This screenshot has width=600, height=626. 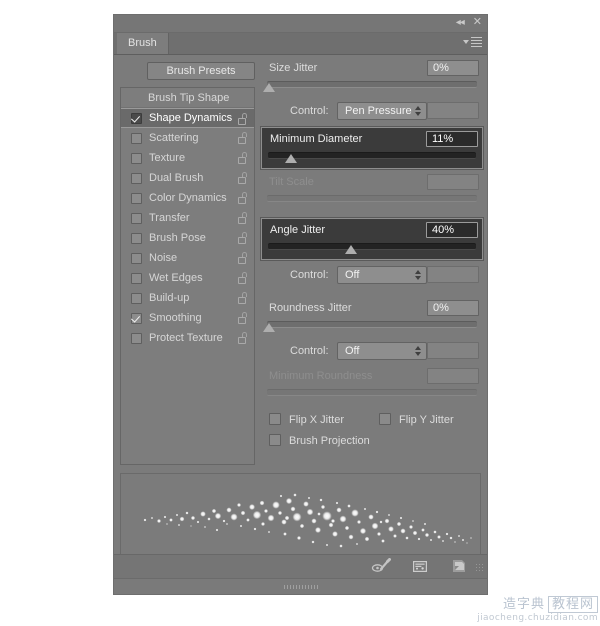 I want to click on sidebar-item-wet-edges: Wet Edges, so click(x=187, y=278).